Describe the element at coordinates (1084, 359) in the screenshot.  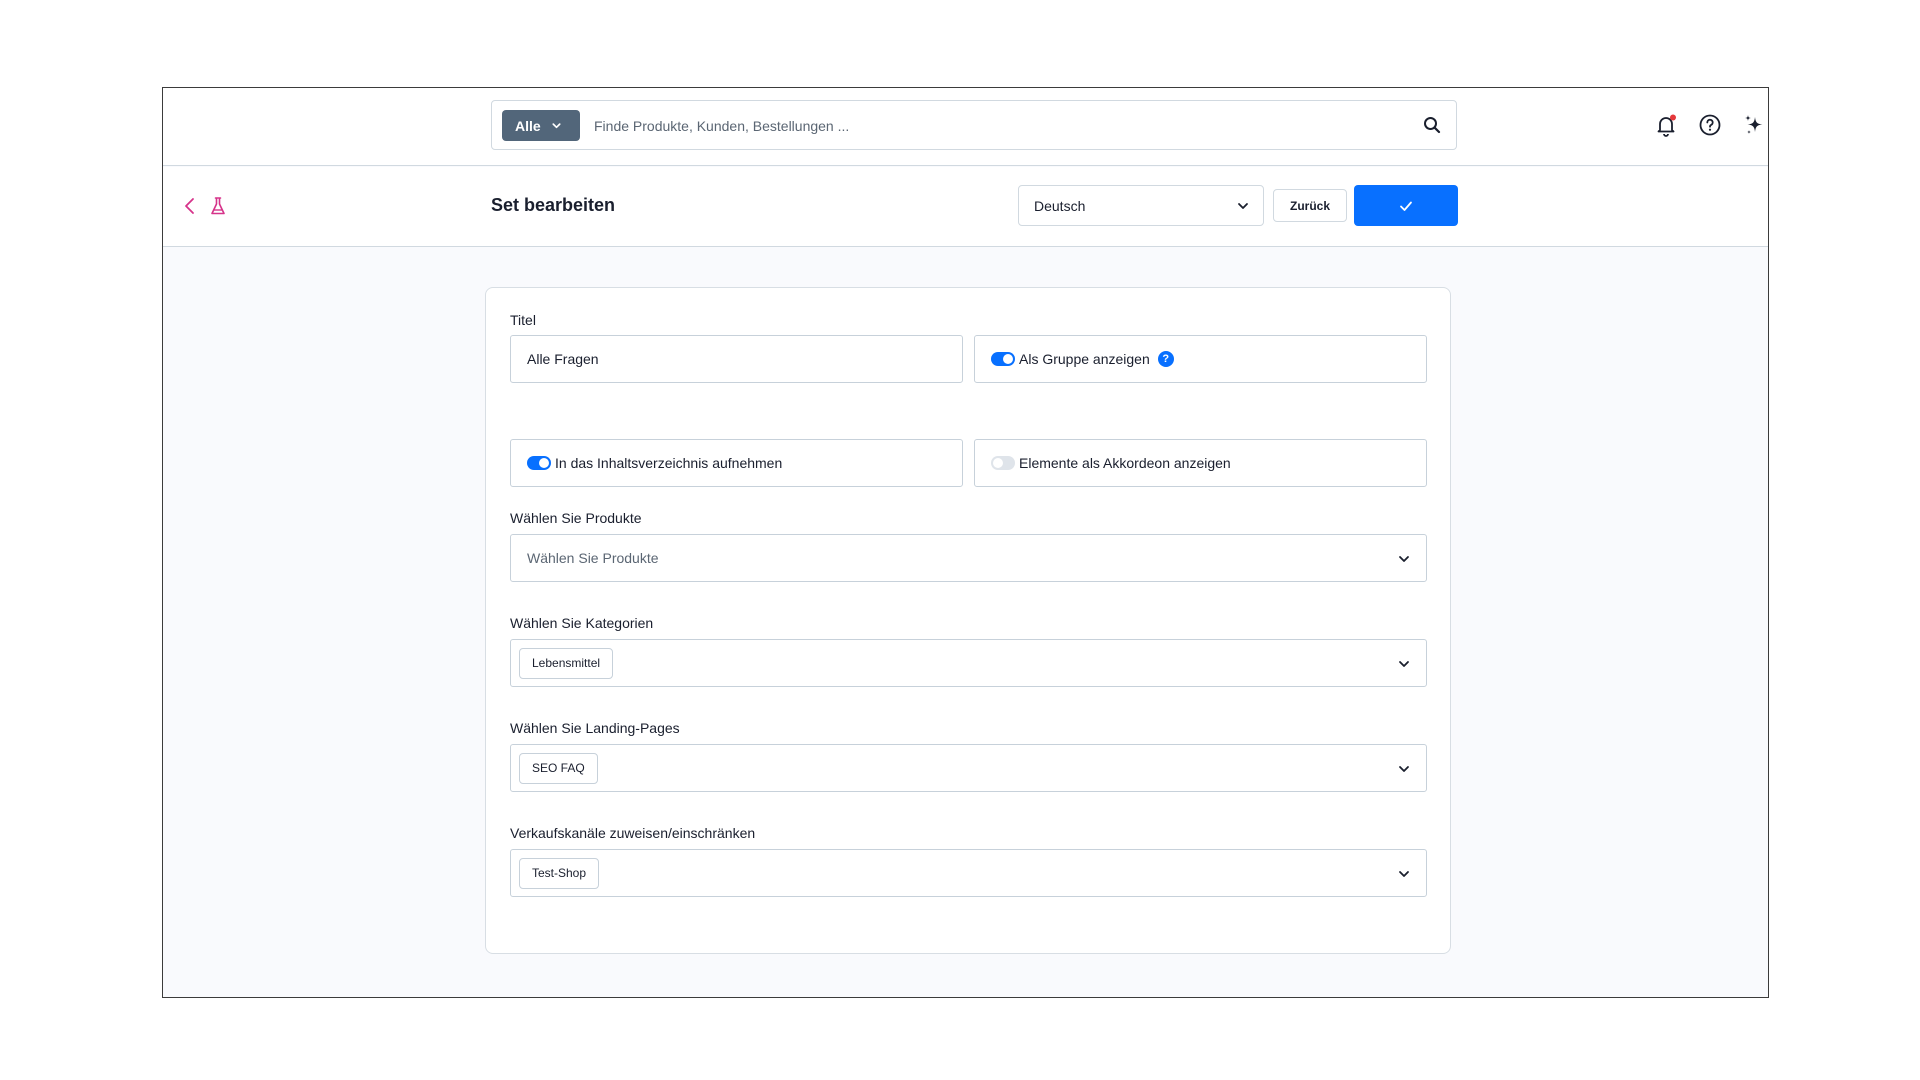
I see `show-as-group-label: Als Gruppe anzeigen` at that location.